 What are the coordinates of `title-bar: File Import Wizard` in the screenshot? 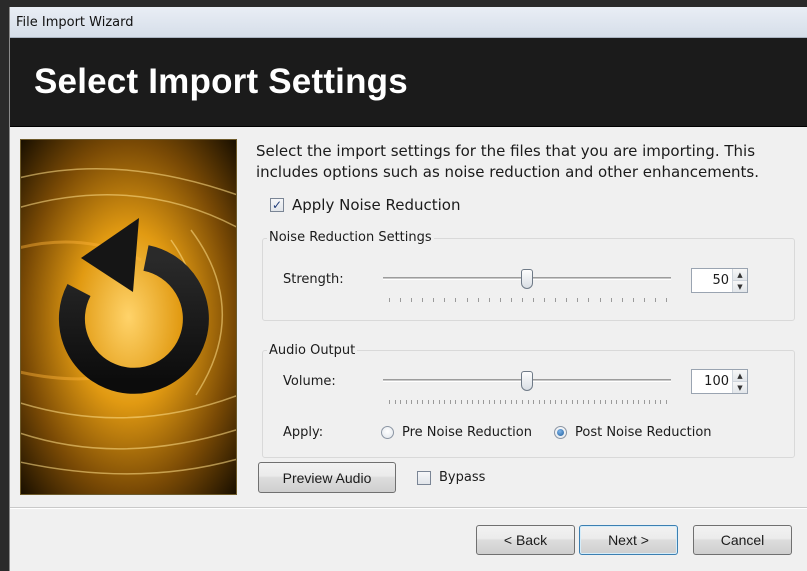 It's located at (408, 22).